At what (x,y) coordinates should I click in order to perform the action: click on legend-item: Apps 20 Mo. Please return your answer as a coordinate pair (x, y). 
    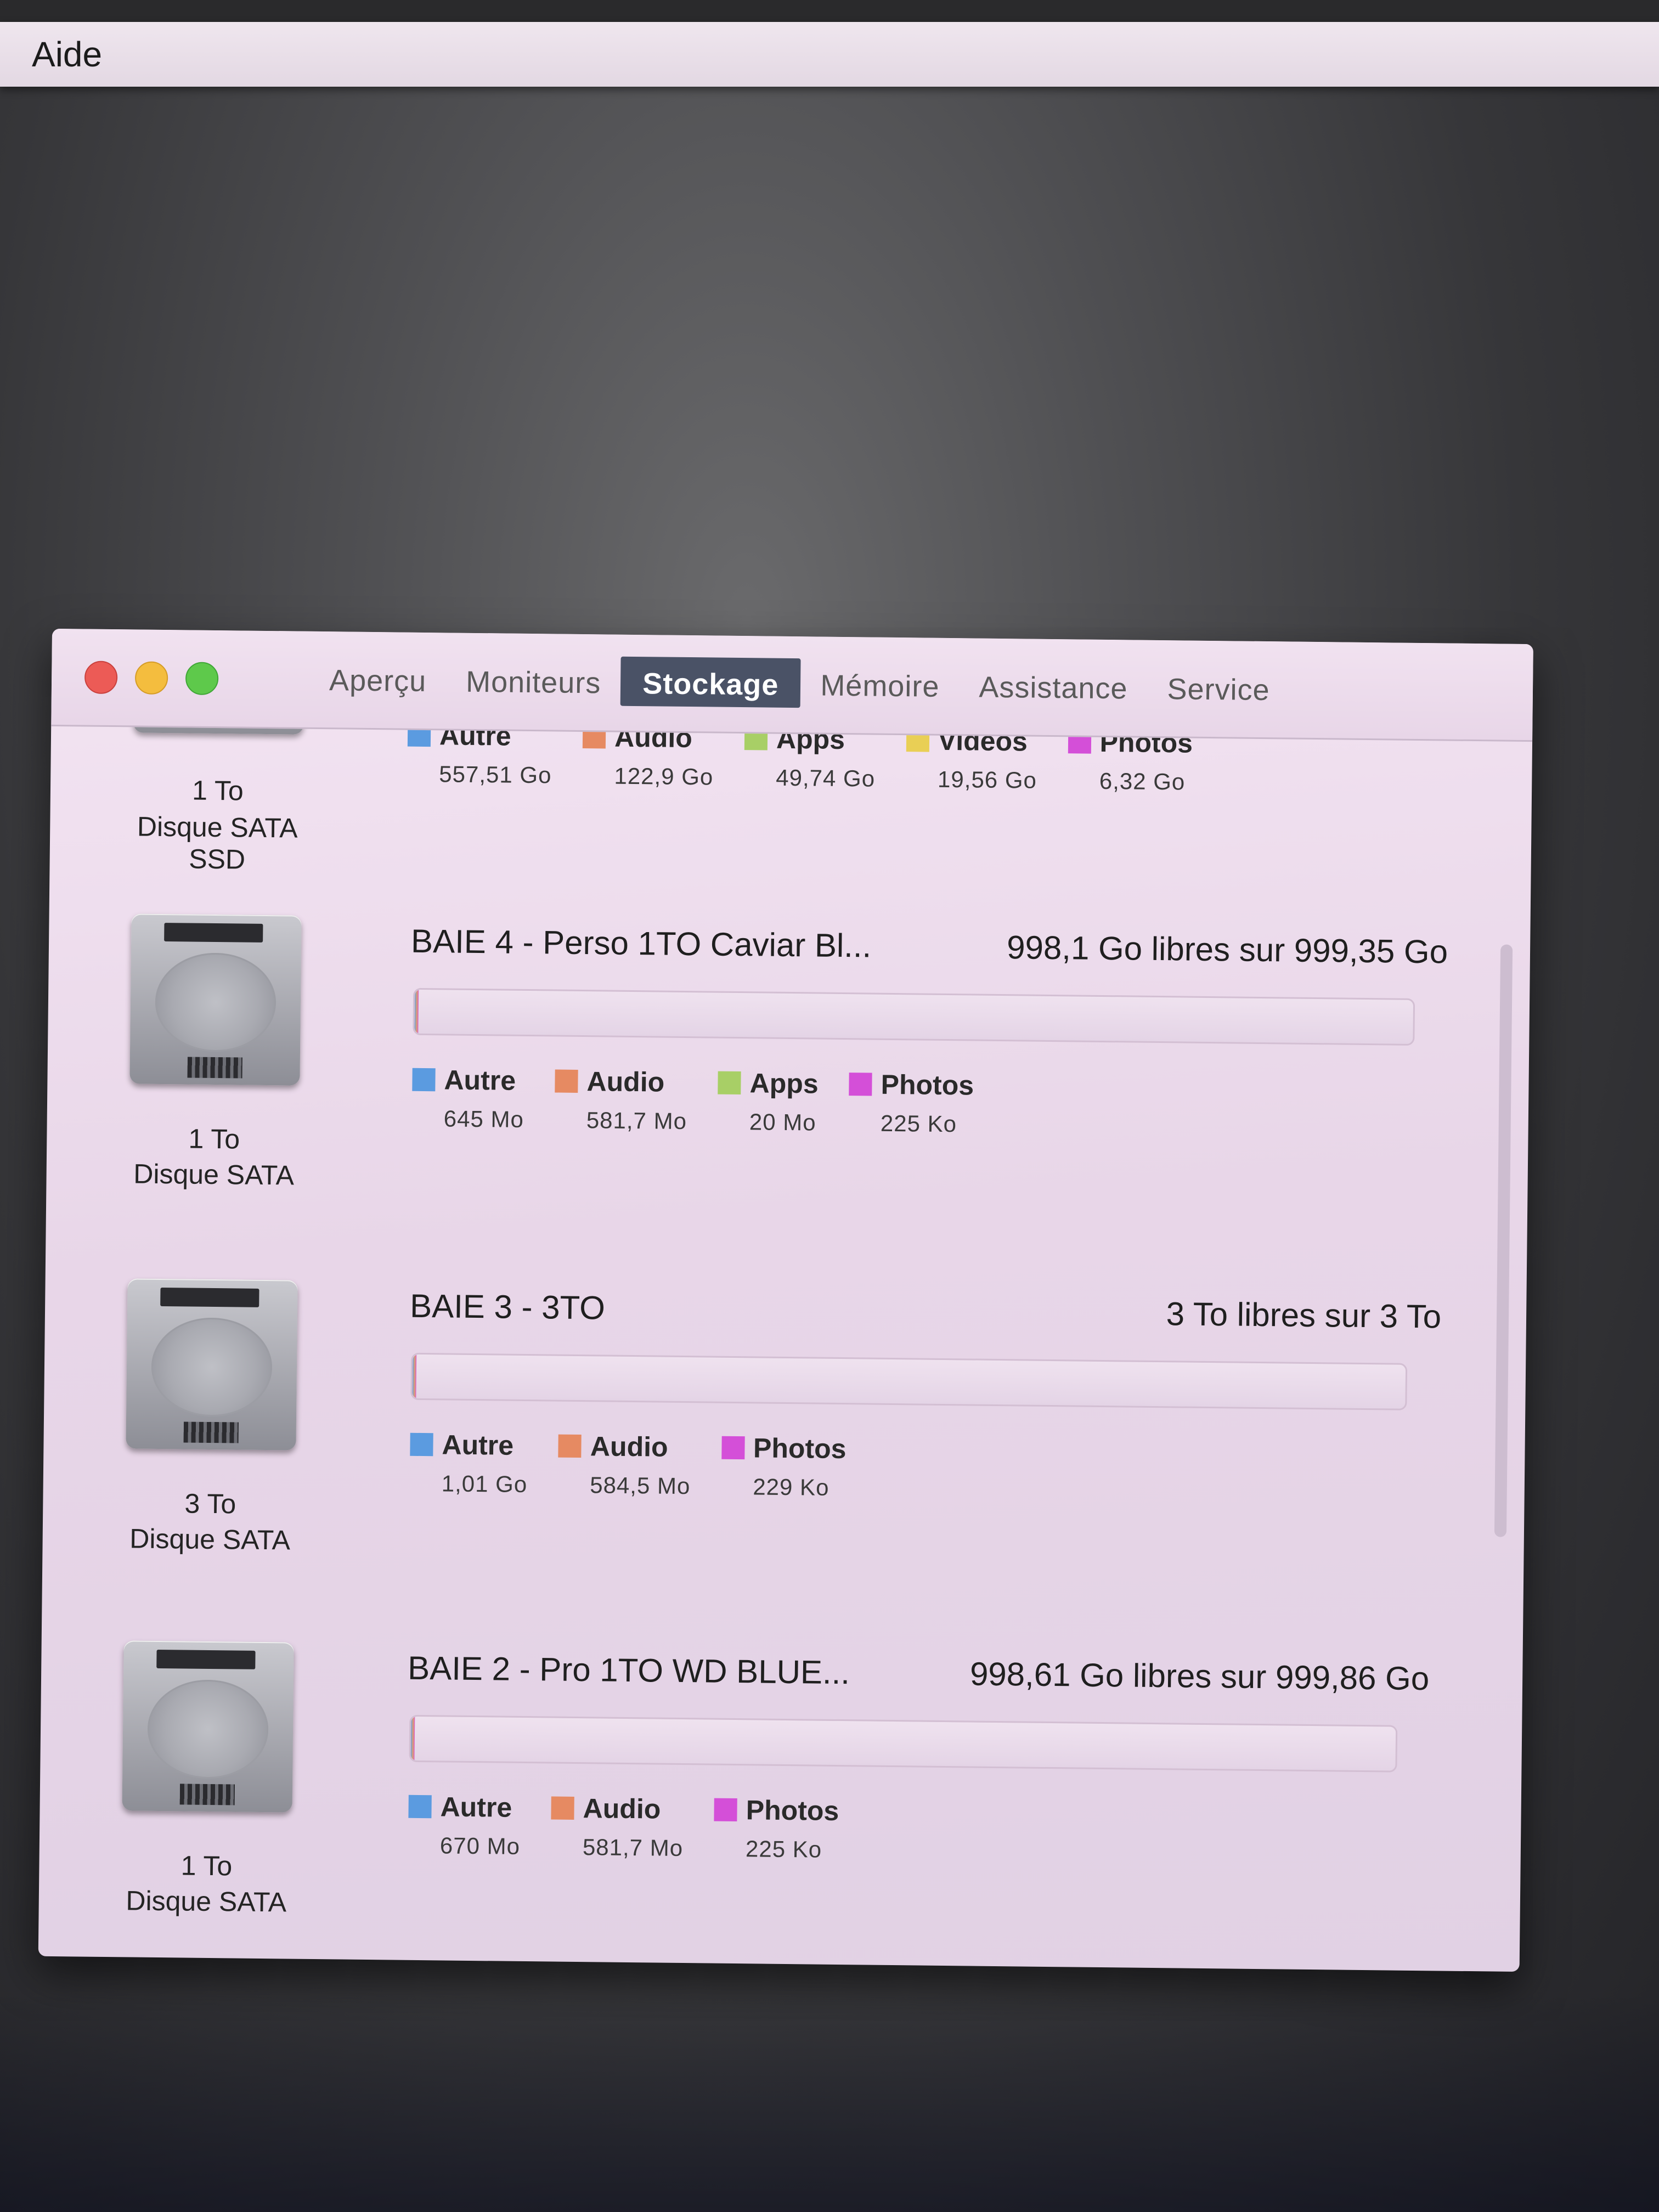
    Looking at the image, I should click on (768, 1101).